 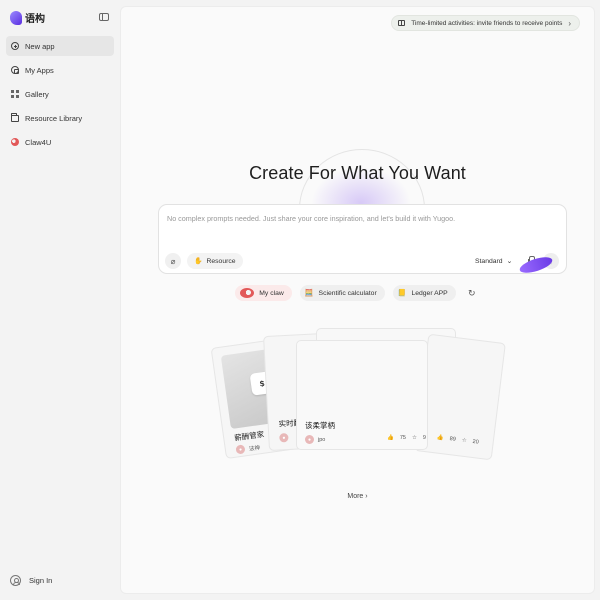 I want to click on card-title: 薪酬管家, so click(x=249, y=436).